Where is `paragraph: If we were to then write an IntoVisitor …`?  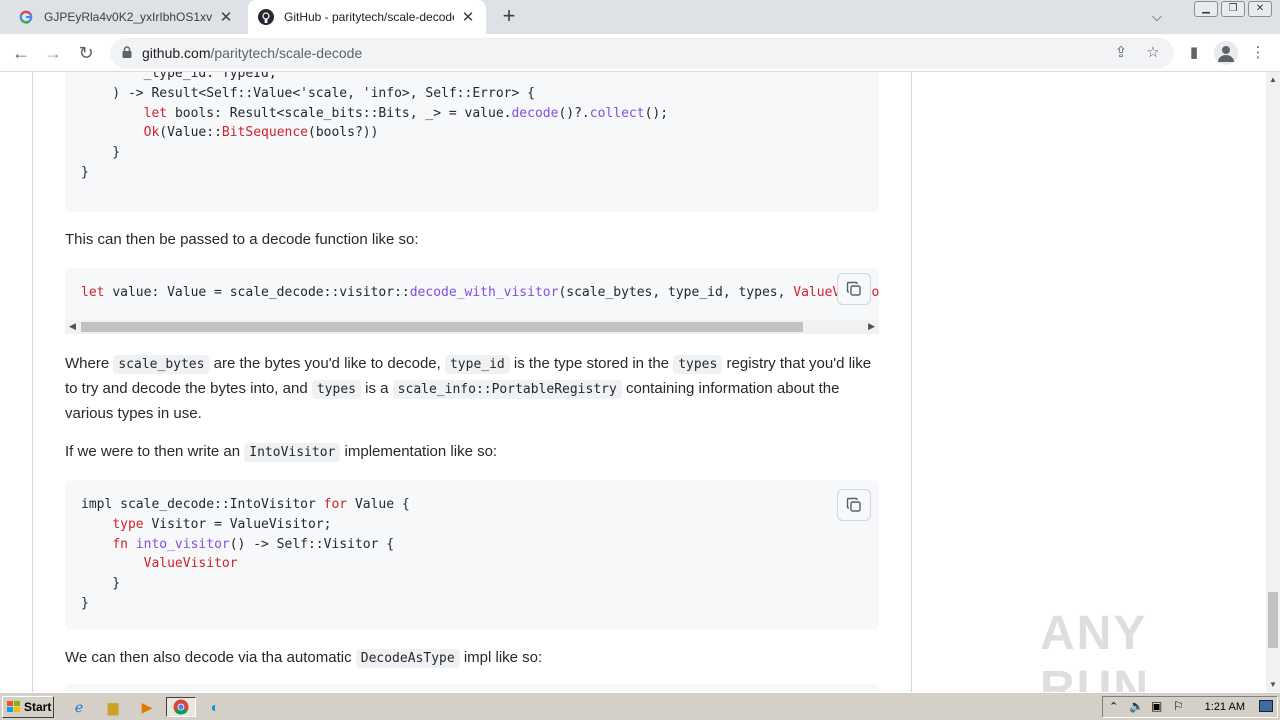 paragraph: If we were to then write an IntoVisitor … is located at coordinates (472, 452).